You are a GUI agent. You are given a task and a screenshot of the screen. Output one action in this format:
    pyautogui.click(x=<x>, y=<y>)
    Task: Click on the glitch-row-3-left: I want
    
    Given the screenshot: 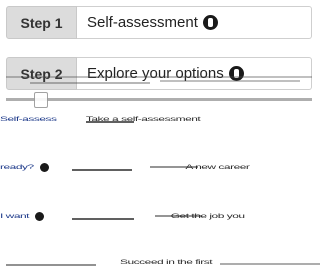 What is the action you would take?
    pyautogui.click(x=15, y=216)
    